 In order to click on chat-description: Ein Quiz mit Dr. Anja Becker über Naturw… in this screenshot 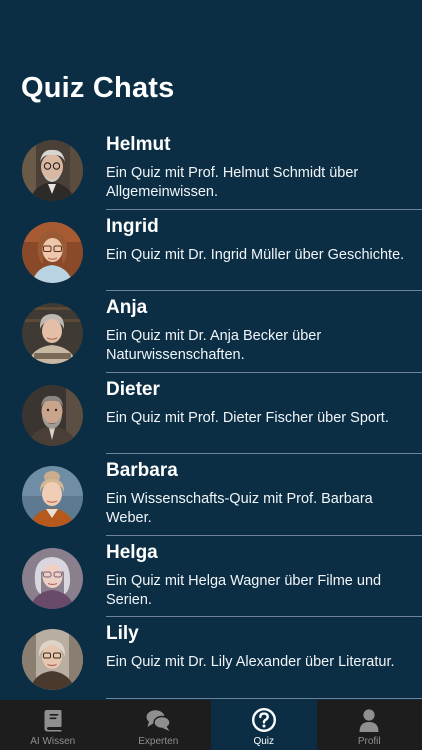, I will do `click(214, 345)`.